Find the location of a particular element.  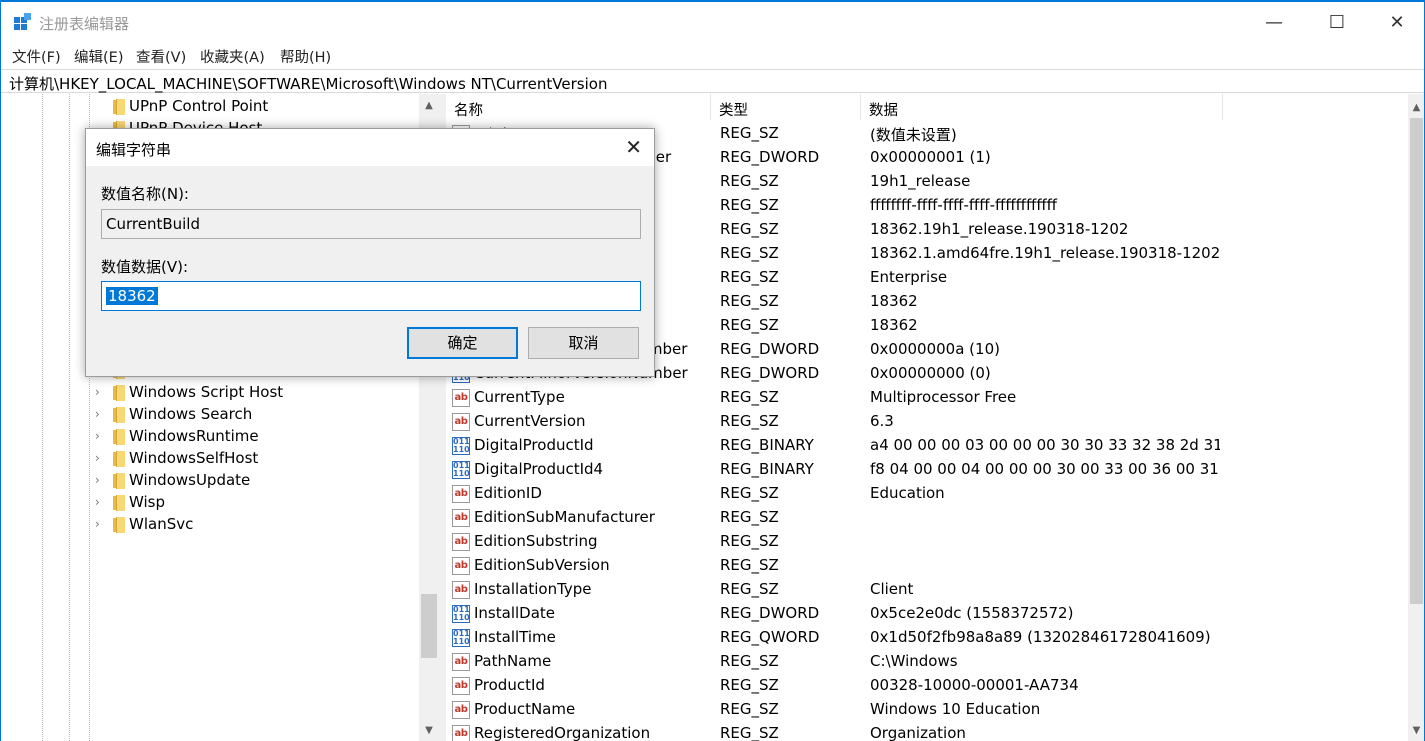

value-data: Windows 10 Education is located at coordinates (955, 709).